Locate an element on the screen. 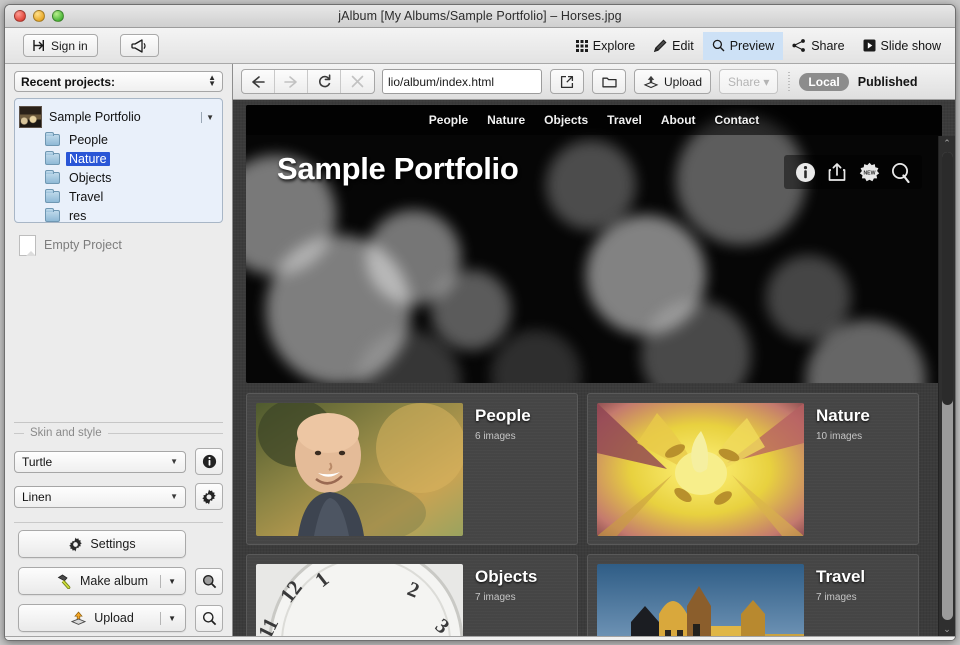  open-folder-button is located at coordinates (609, 81).